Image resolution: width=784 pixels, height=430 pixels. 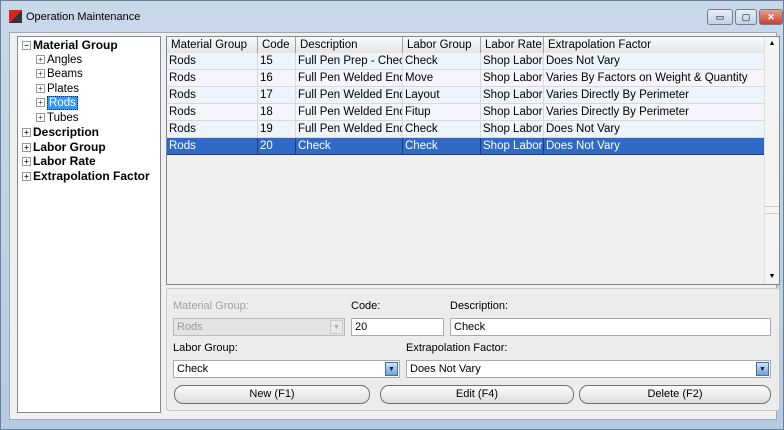 I want to click on column-header-code: Code, so click(x=277, y=45).